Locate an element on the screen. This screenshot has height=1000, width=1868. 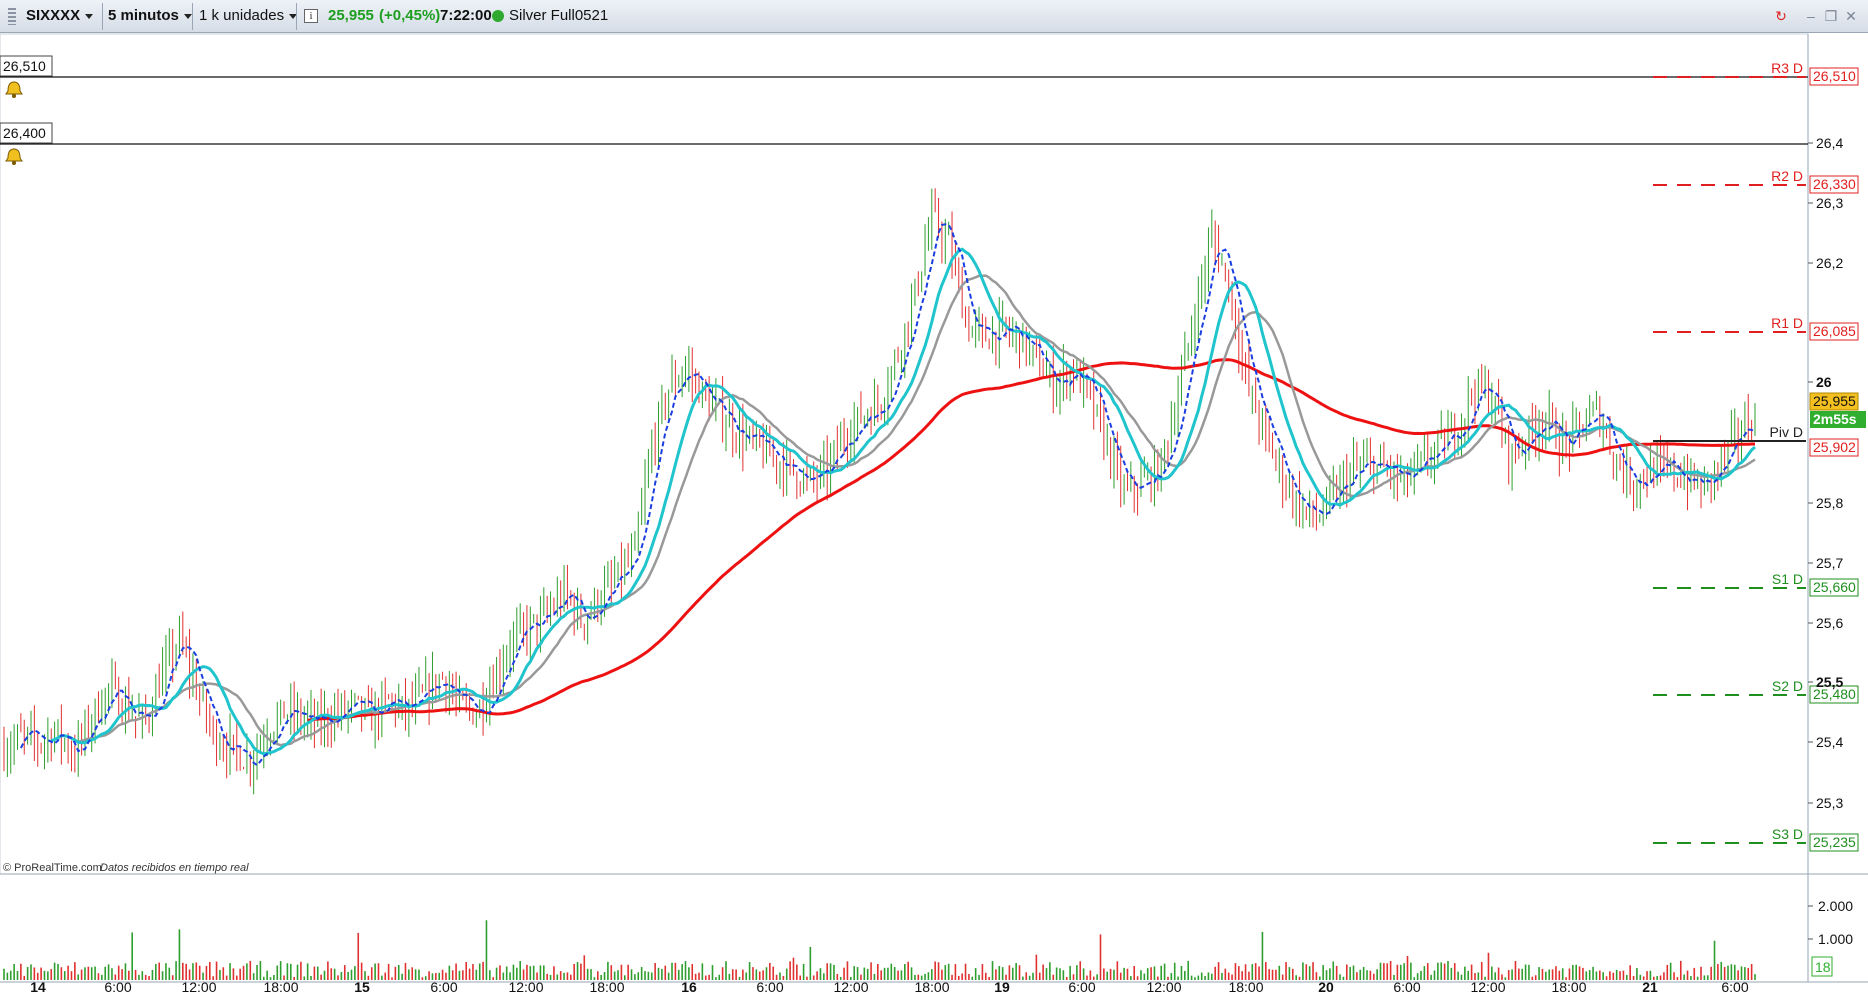
volume-tick-label: 1.000 is located at coordinates (1835, 939).